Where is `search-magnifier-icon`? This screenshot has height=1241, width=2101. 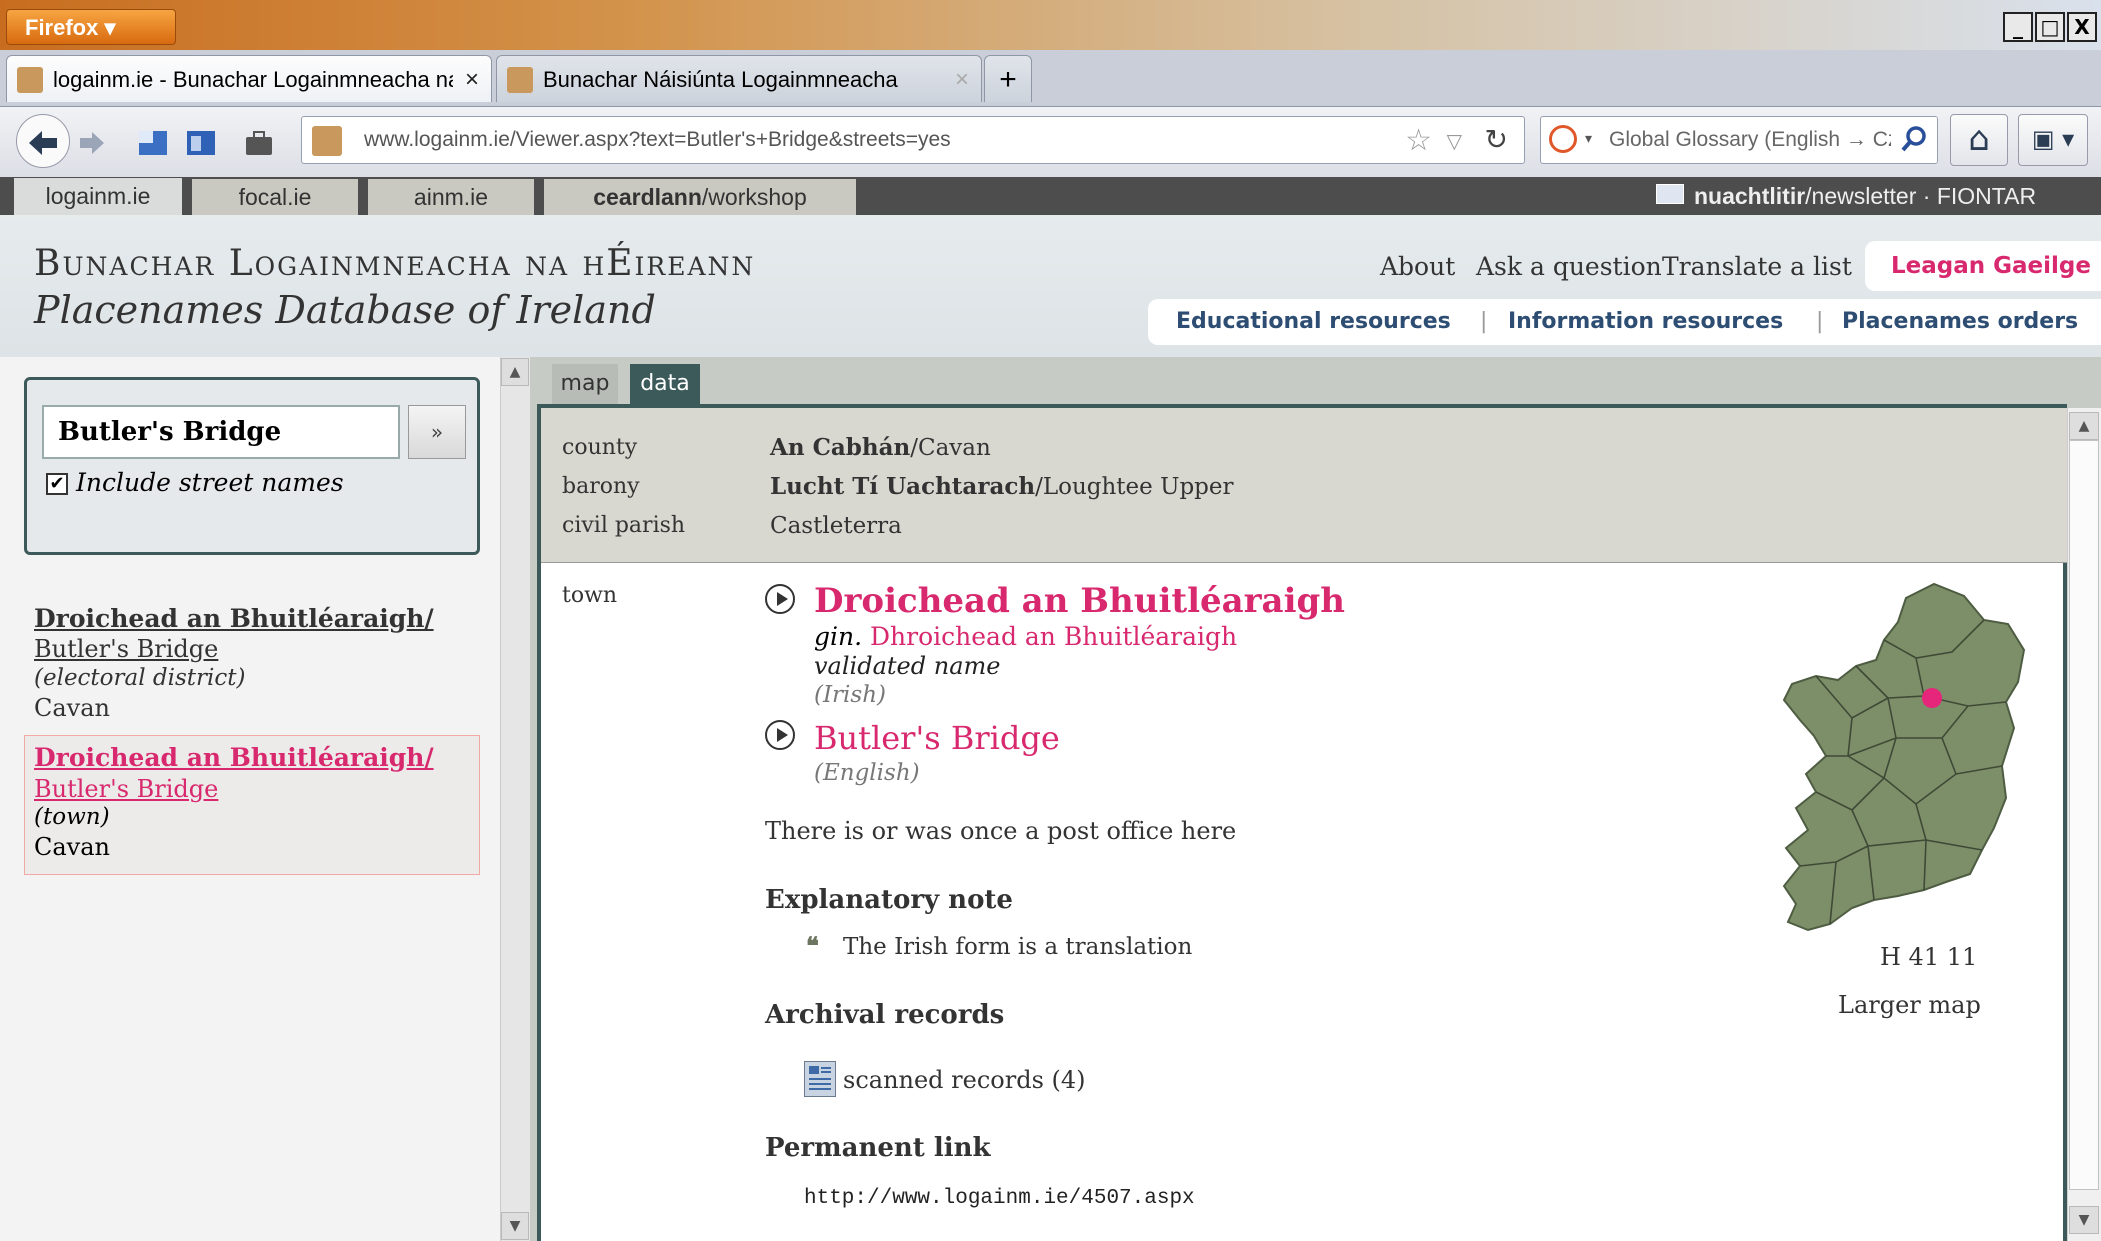 search-magnifier-icon is located at coordinates (1914, 140).